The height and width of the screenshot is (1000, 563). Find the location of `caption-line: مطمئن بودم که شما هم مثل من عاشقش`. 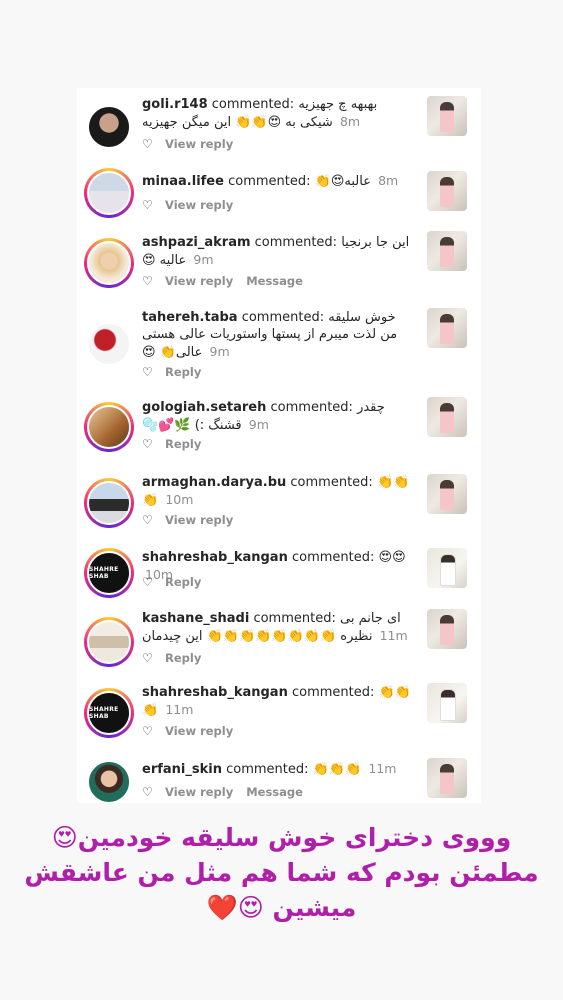

caption-line: مطمئن بودم که شما هم مثل من عاشقش is located at coordinates (281, 872).